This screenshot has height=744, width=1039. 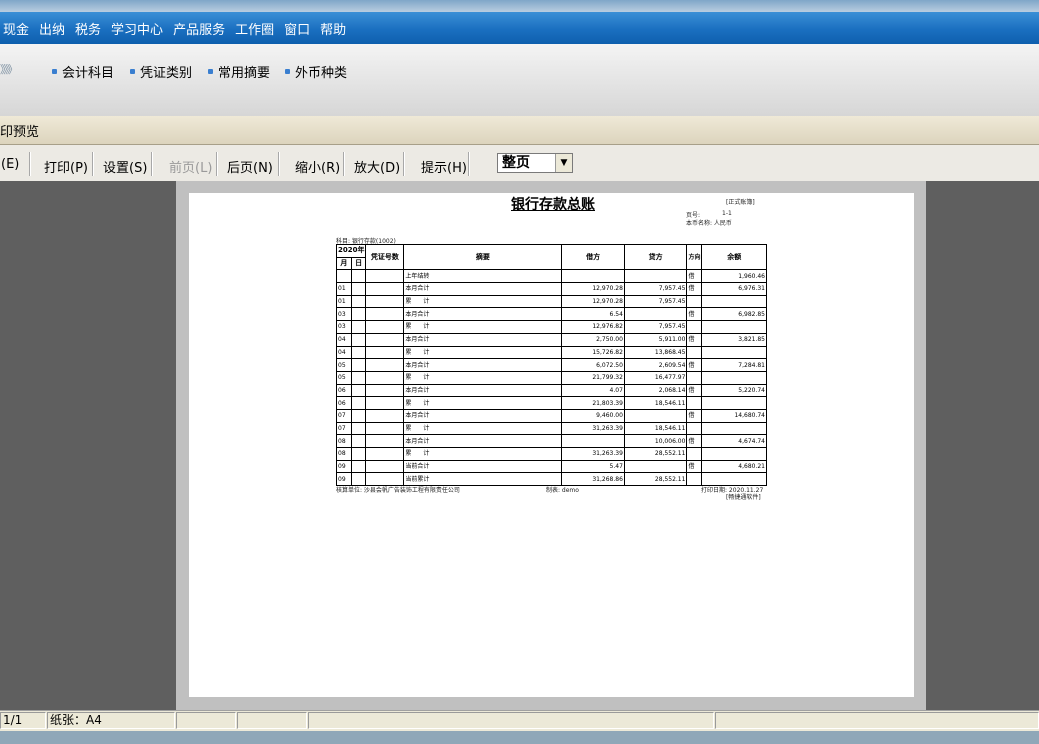 What do you see at coordinates (88, 28) in the screenshot?
I see `menu-tax: 税务` at bounding box center [88, 28].